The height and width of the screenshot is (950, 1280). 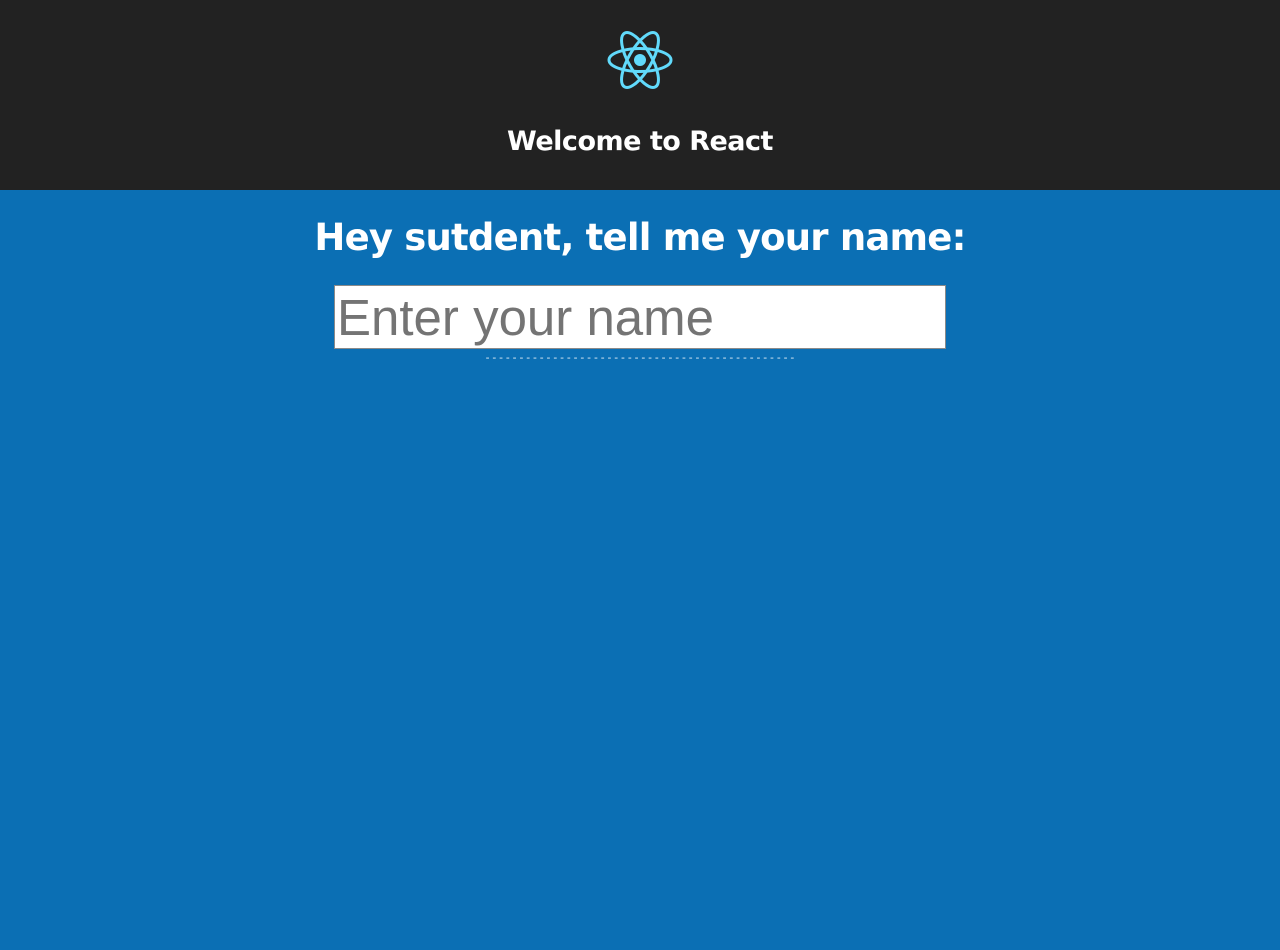 I want to click on name-input, so click(x=640, y=317).